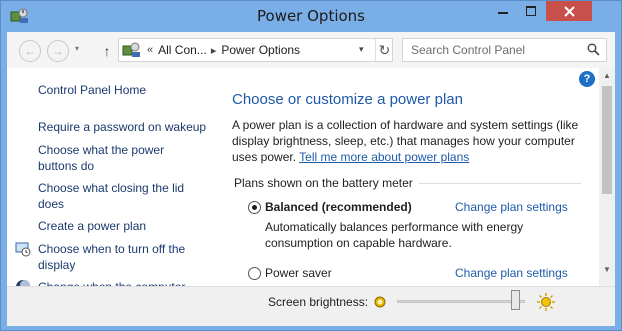  I want to click on plans-section-header: Plans shown on the battery meter, so click(323, 183).